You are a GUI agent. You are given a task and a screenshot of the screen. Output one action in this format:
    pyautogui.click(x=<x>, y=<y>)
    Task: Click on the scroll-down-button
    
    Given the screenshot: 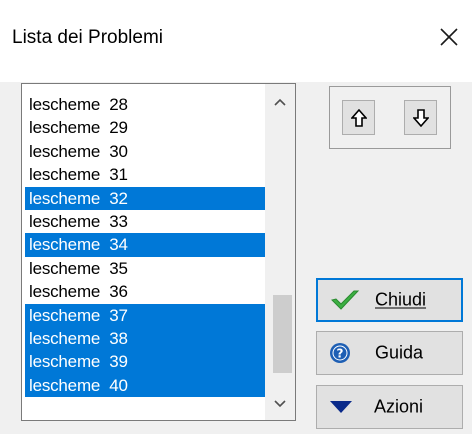 What is the action you would take?
    pyautogui.click(x=280, y=404)
    